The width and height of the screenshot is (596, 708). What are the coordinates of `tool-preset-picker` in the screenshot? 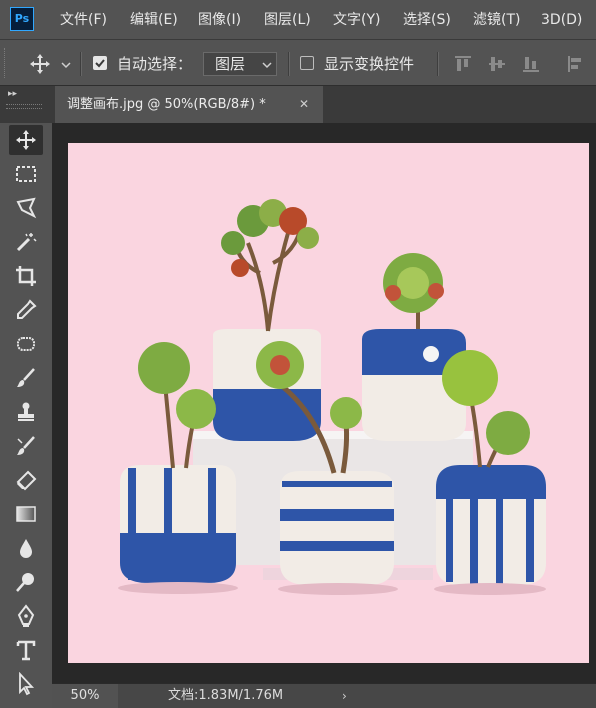 It's located at (51, 64).